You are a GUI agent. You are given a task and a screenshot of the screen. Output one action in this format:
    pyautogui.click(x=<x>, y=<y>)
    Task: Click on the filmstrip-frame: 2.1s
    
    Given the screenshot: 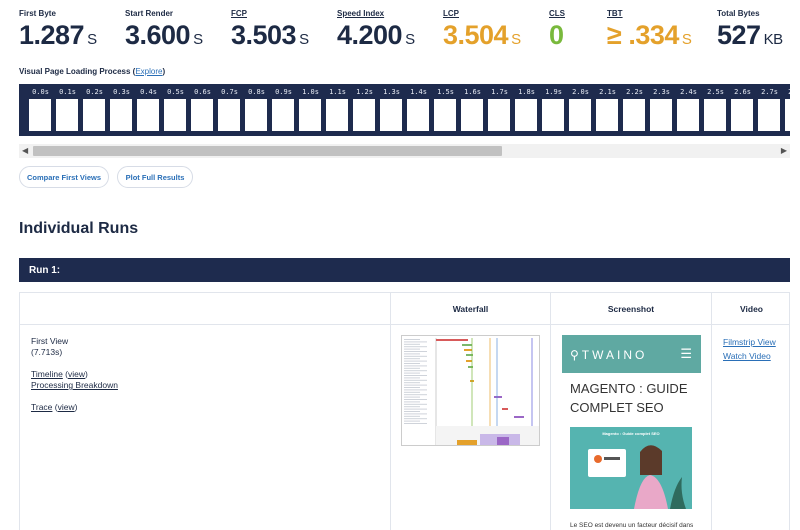 What is the action you would take?
    pyautogui.click(x=607, y=110)
    